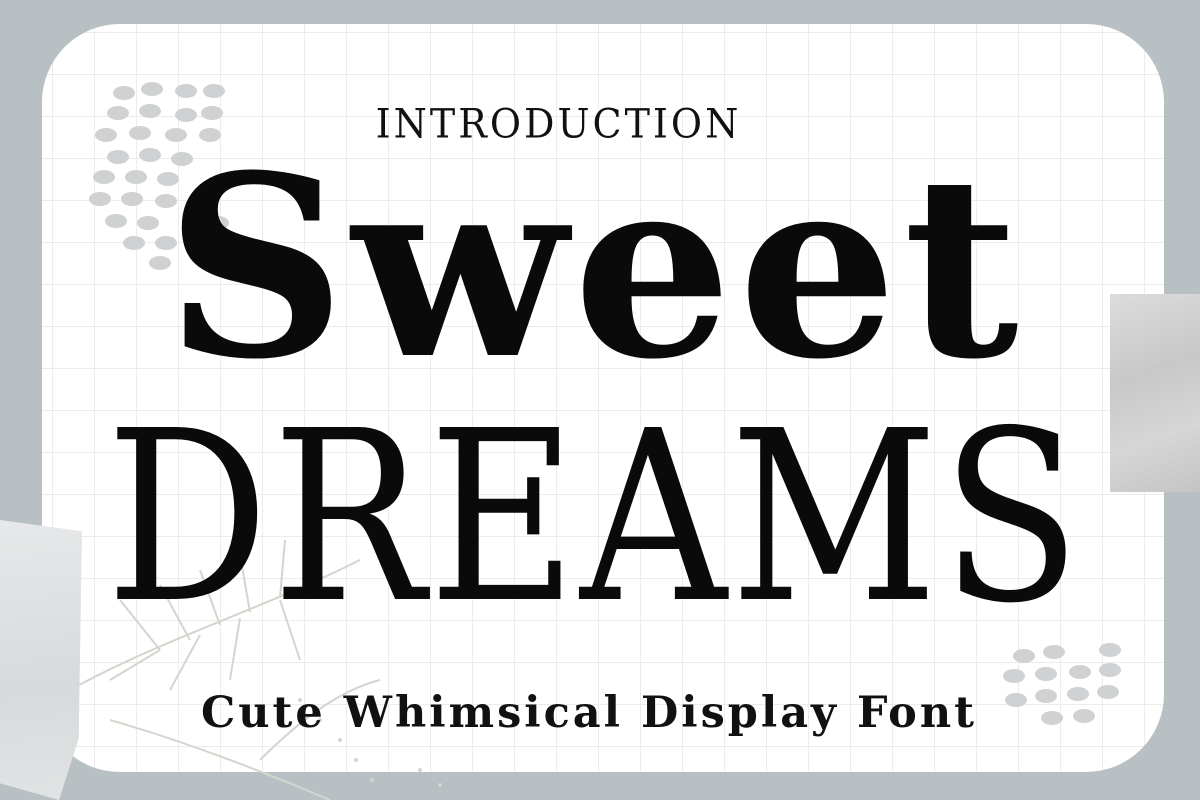 This screenshot has height=800, width=1200. What do you see at coordinates (589, 713) in the screenshot?
I see `subtitle: Cute Whimsical Display Font` at bounding box center [589, 713].